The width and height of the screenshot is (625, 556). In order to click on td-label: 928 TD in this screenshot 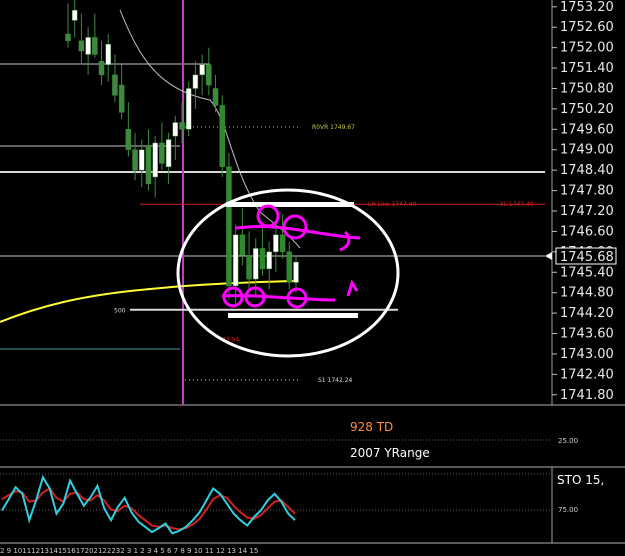, I will do `click(371, 427)`.